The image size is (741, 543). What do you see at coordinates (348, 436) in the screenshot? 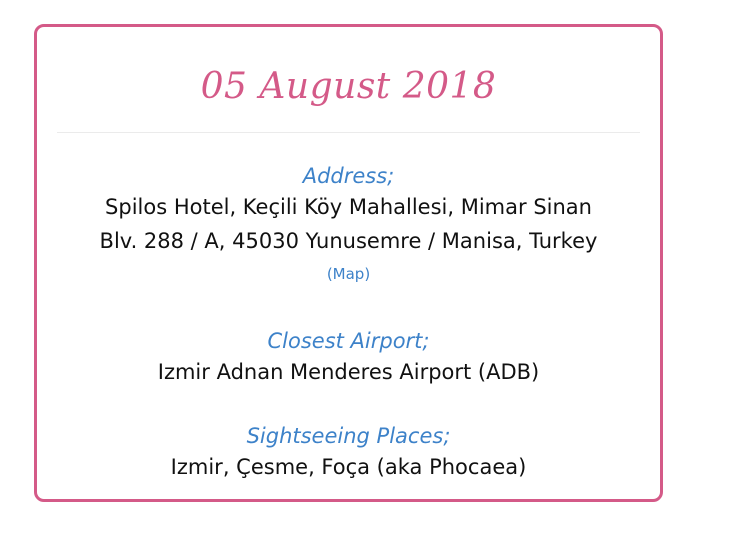
I see `sightseeing-label: Sightseeing Places;` at bounding box center [348, 436].